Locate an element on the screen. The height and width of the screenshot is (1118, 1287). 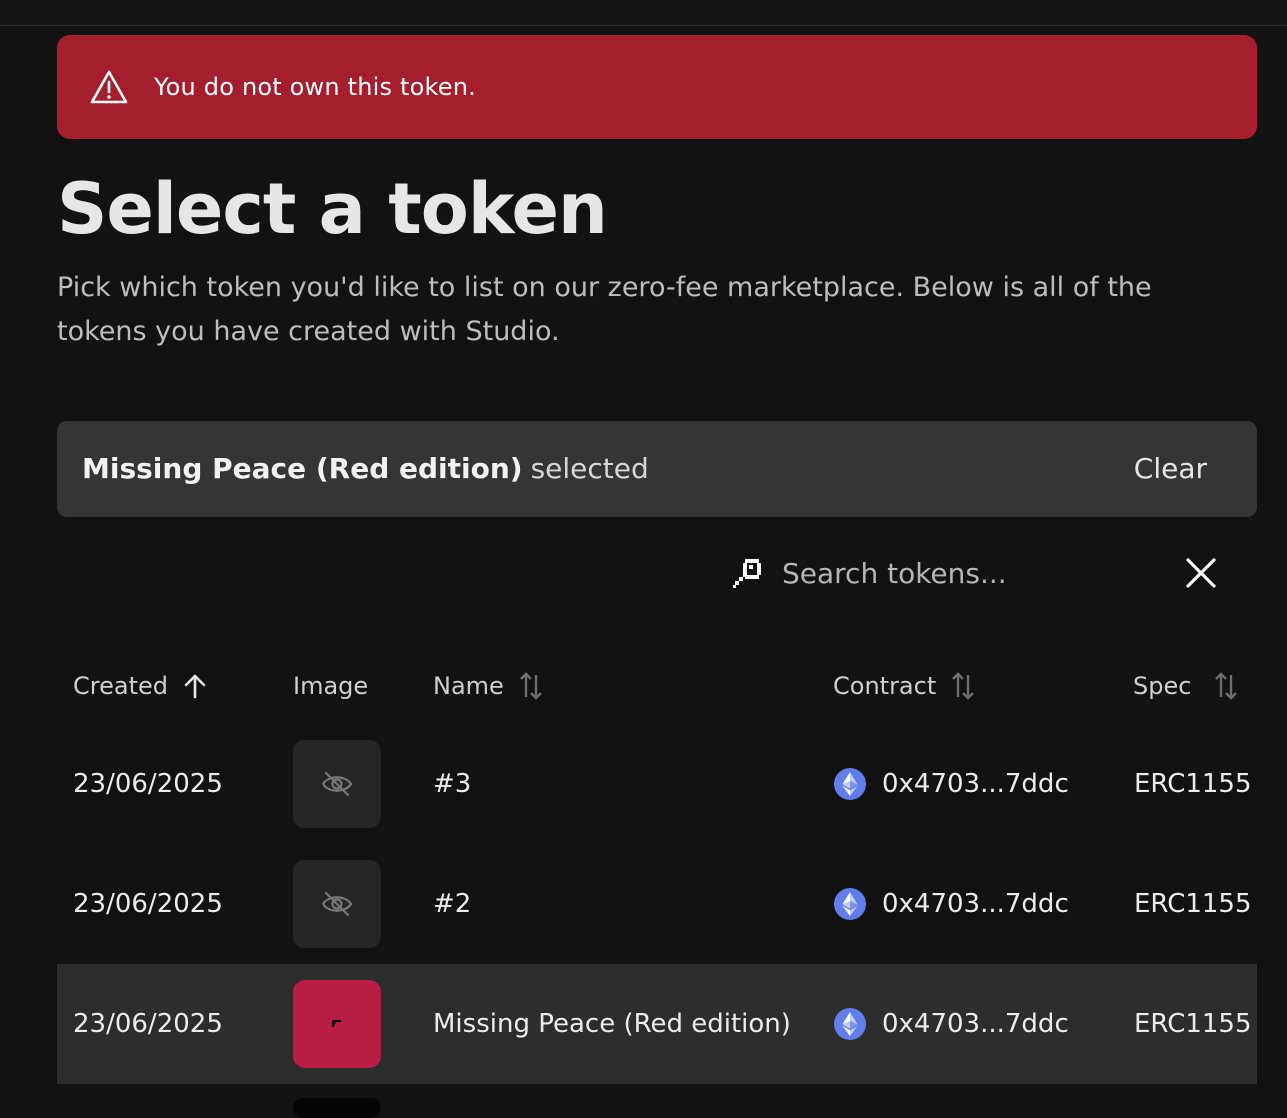
page-title: Select a token is located at coordinates (332, 209).